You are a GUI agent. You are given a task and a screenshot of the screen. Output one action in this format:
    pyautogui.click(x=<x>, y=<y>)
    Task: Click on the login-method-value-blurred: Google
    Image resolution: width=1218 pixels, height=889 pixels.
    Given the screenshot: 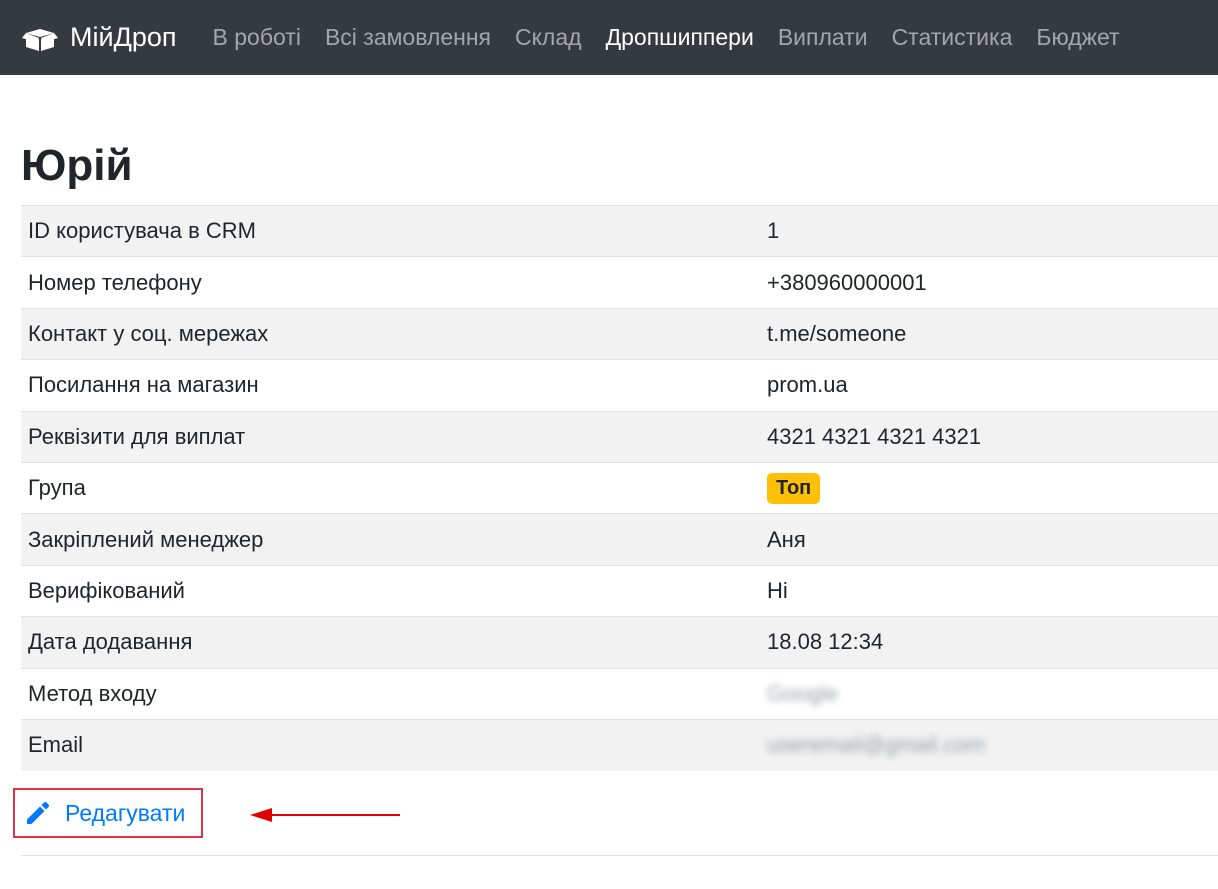 What is the action you would take?
    pyautogui.click(x=802, y=693)
    